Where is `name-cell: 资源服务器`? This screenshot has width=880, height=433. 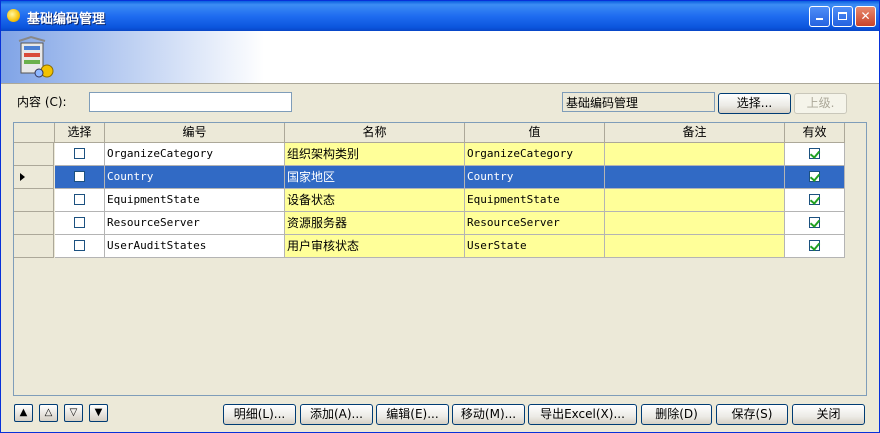 name-cell: 资源服务器 is located at coordinates (375, 223).